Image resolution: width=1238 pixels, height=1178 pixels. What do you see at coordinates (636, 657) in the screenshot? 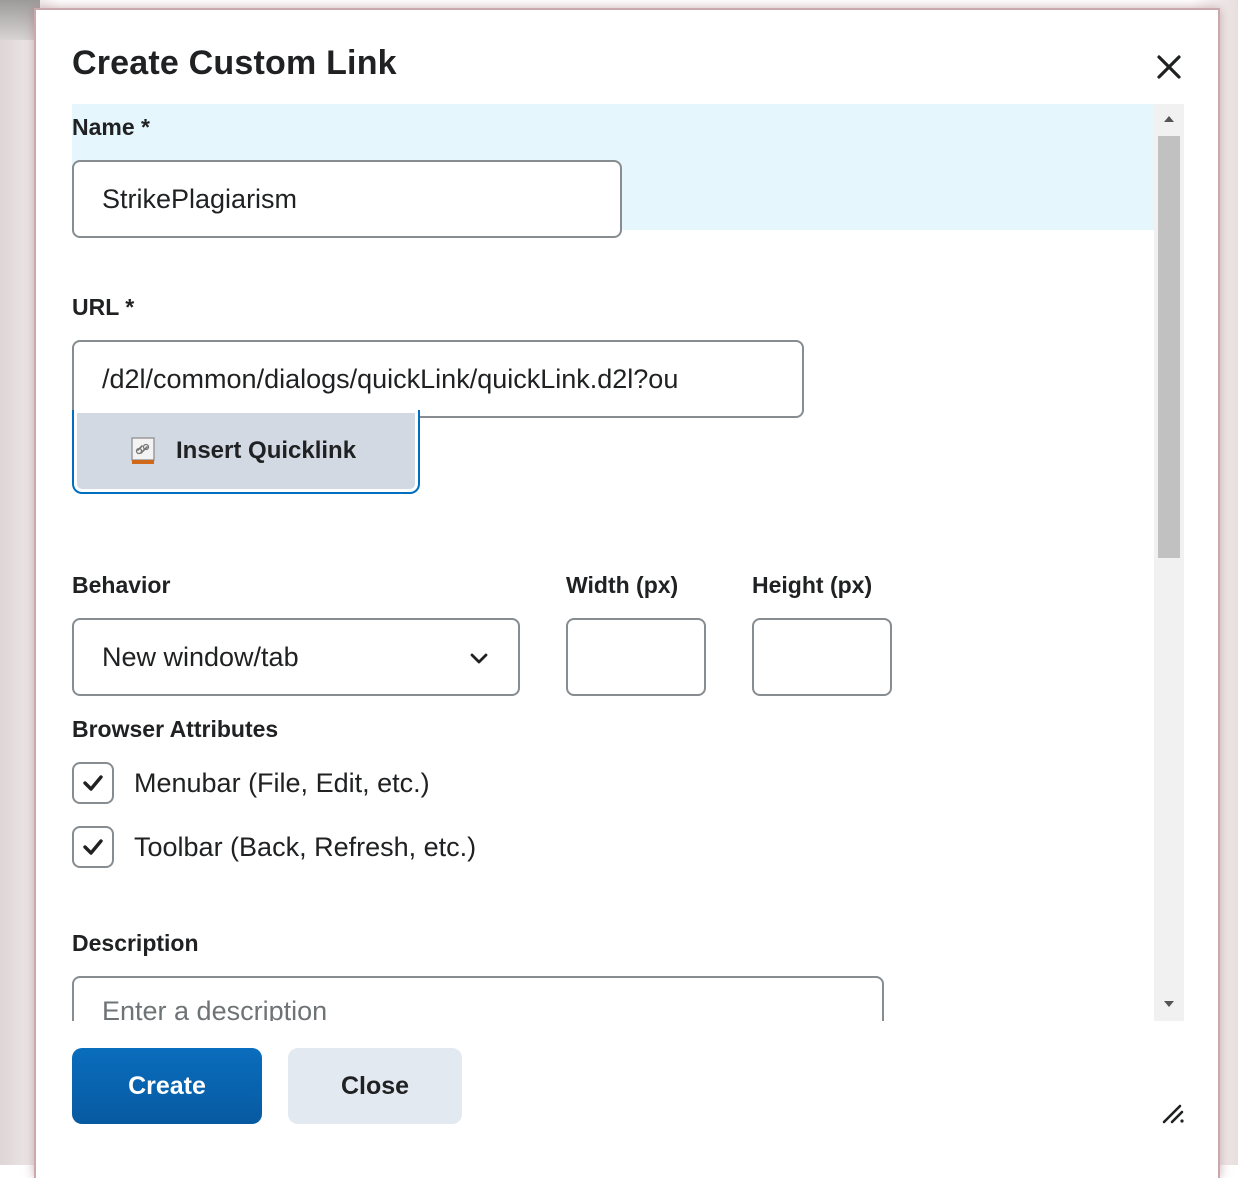
I see `width-input` at bounding box center [636, 657].